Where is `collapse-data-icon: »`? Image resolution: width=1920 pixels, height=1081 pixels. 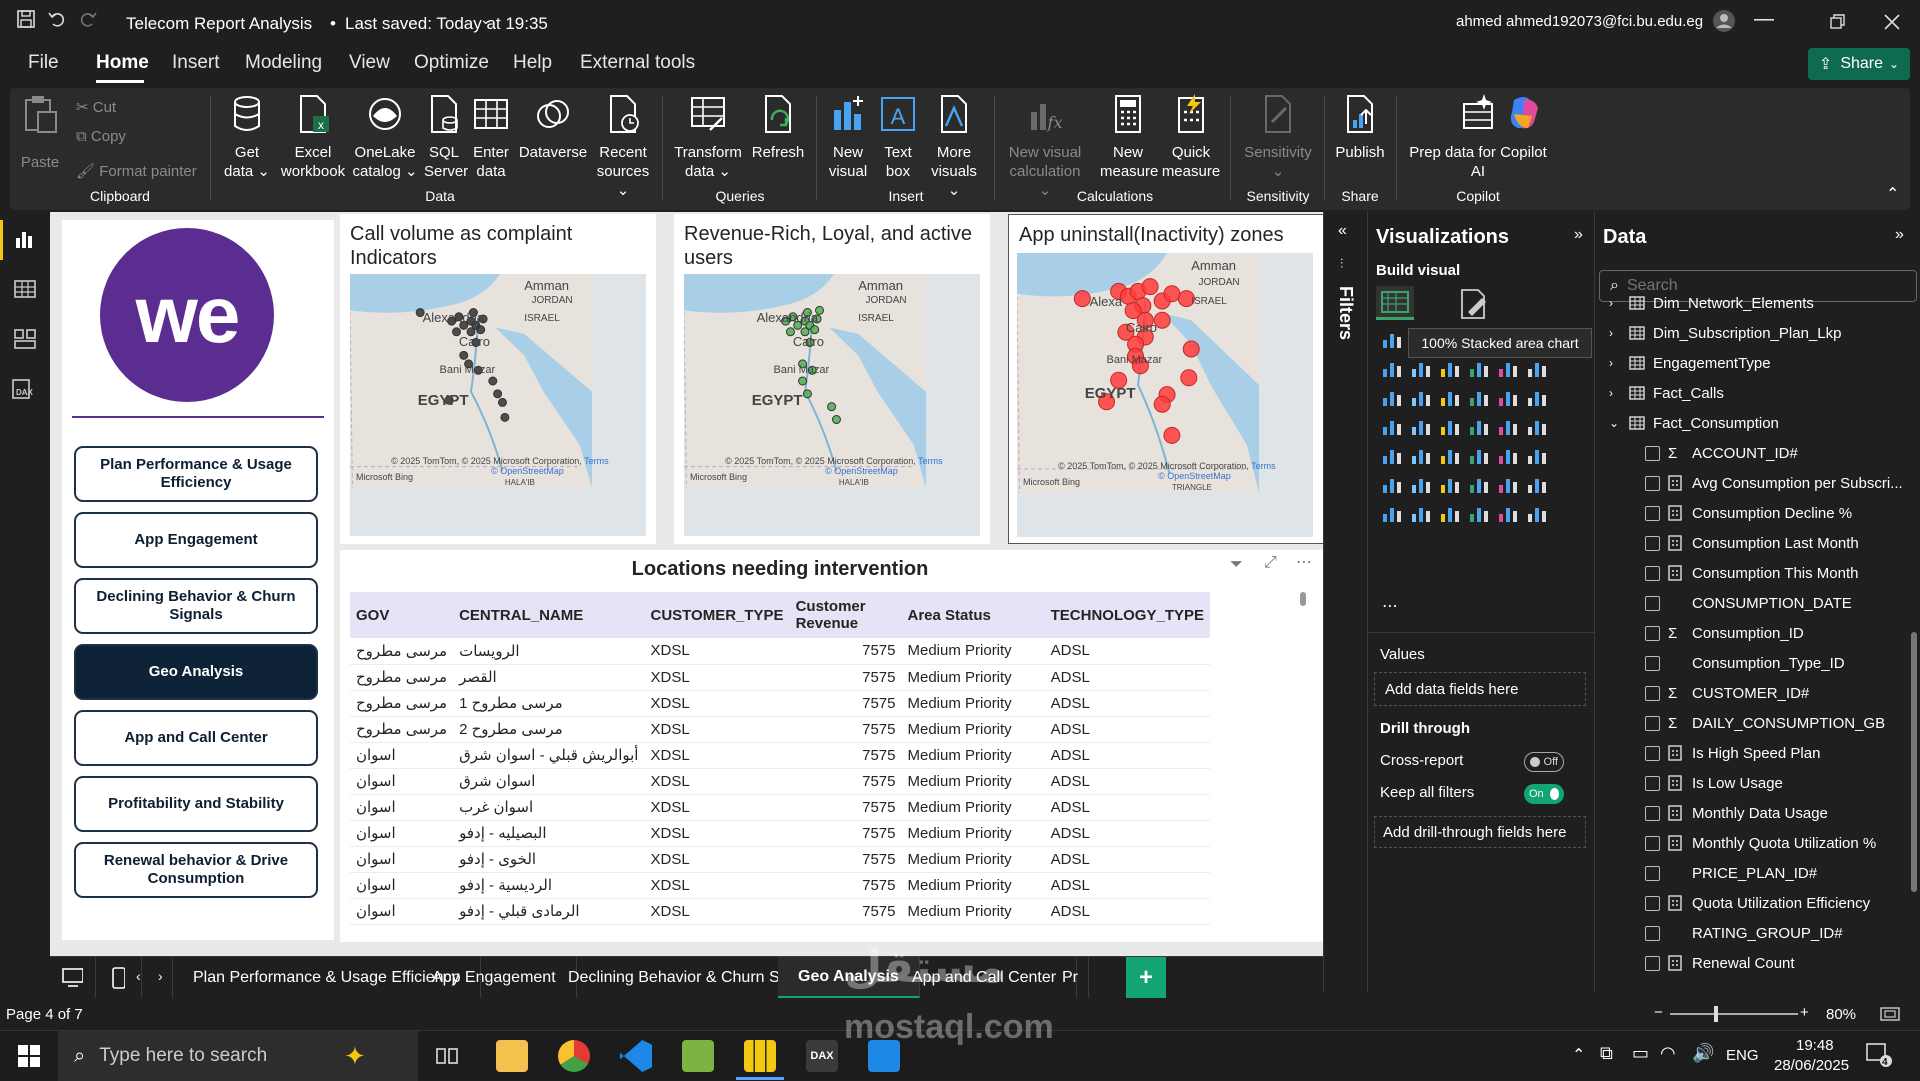 collapse-data-icon: » is located at coordinates (1899, 235).